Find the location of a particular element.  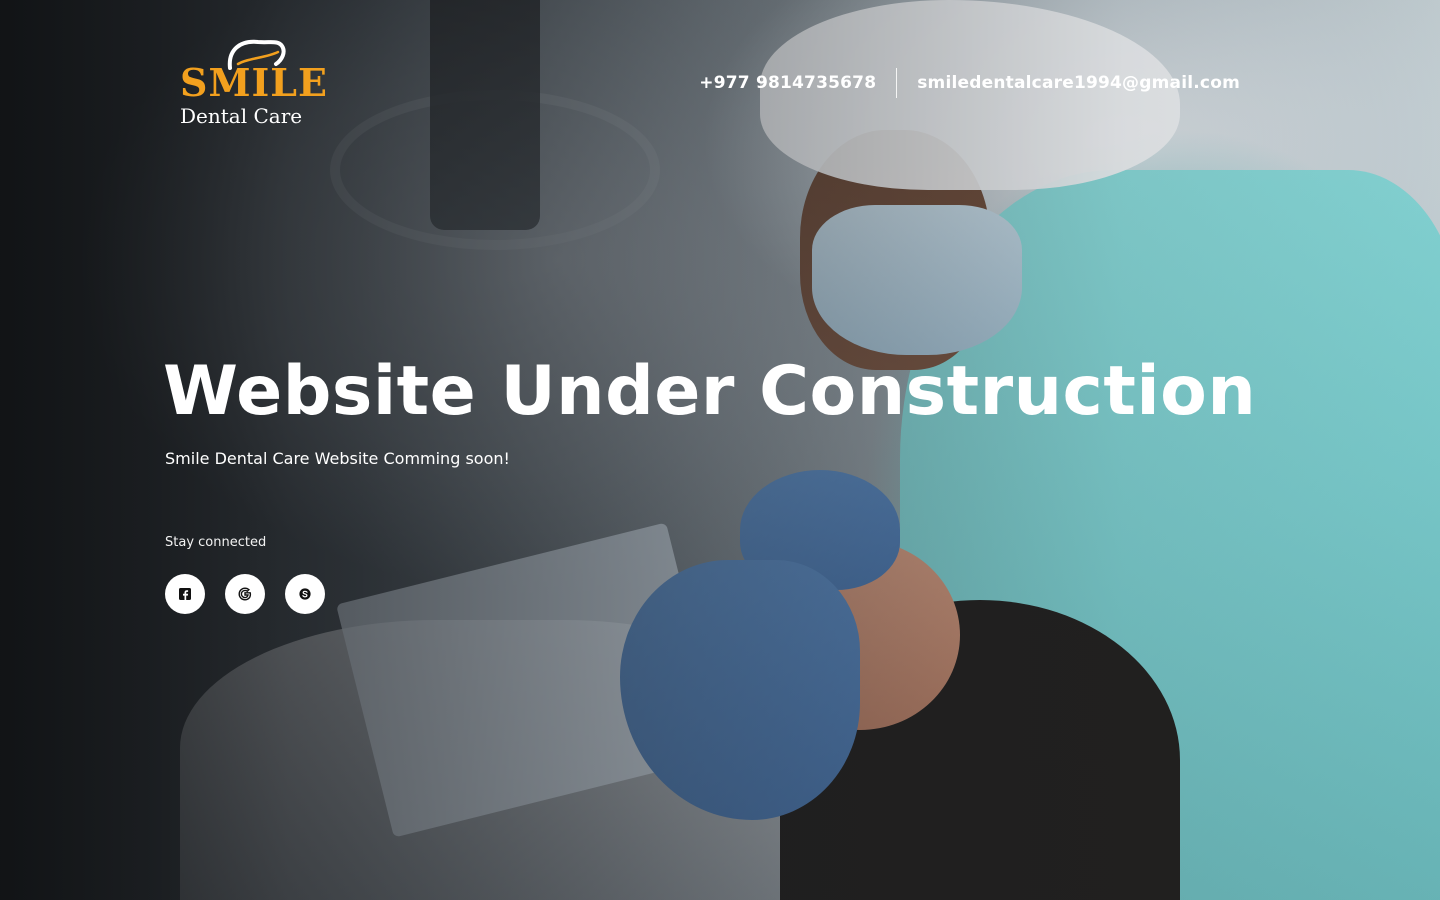

facebook-icon is located at coordinates (185, 594).